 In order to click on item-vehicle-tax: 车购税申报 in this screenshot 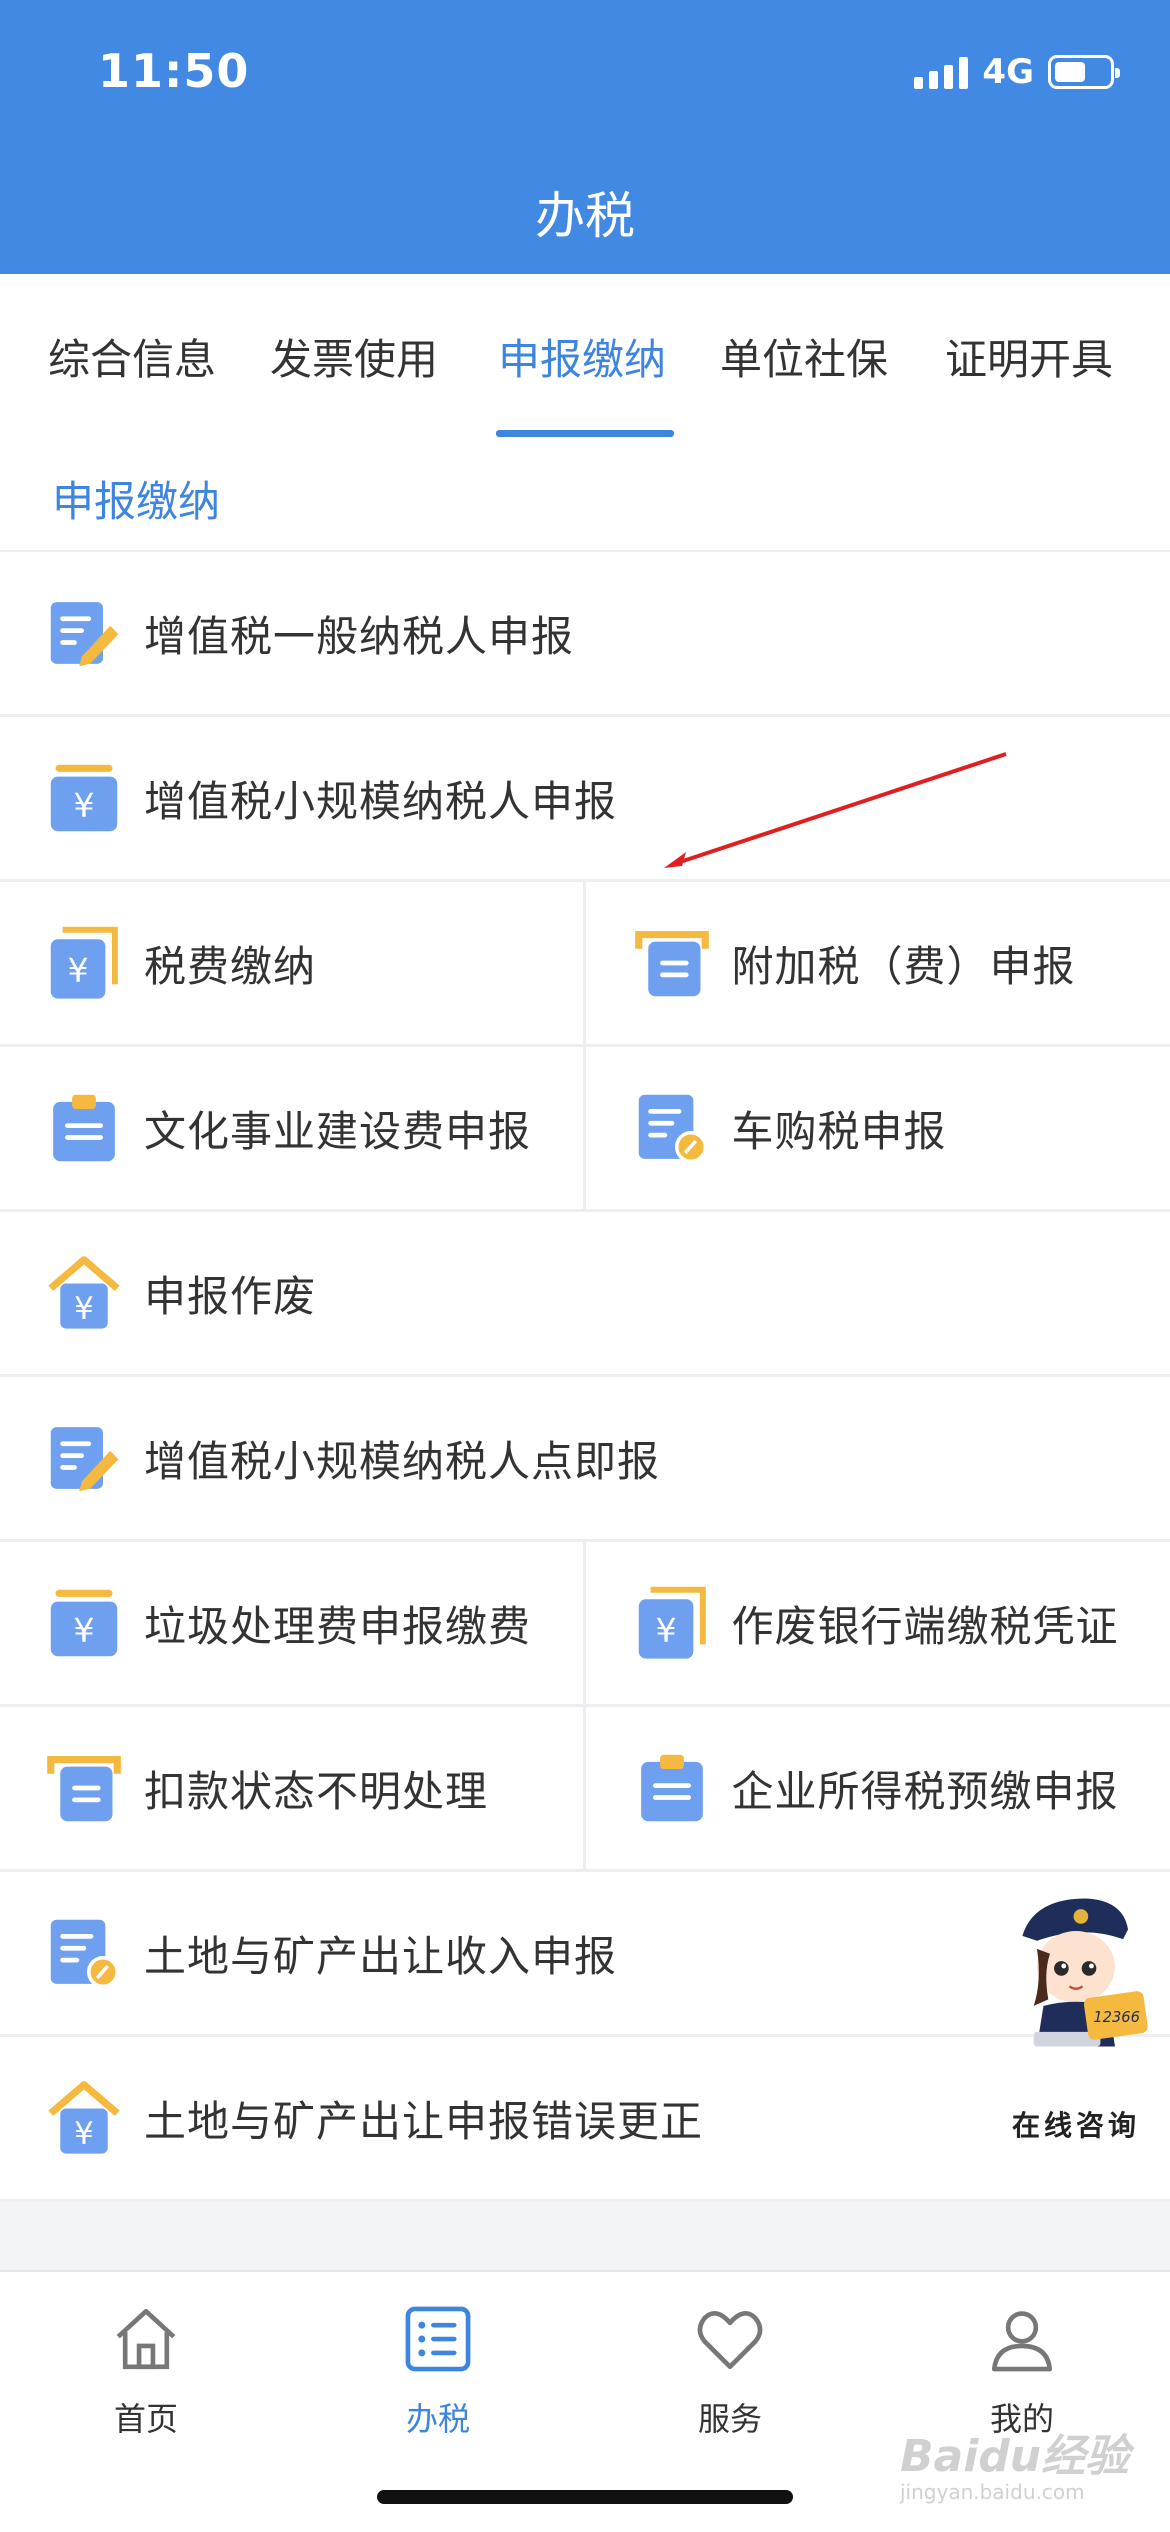, I will do `click(876, 1128)`.